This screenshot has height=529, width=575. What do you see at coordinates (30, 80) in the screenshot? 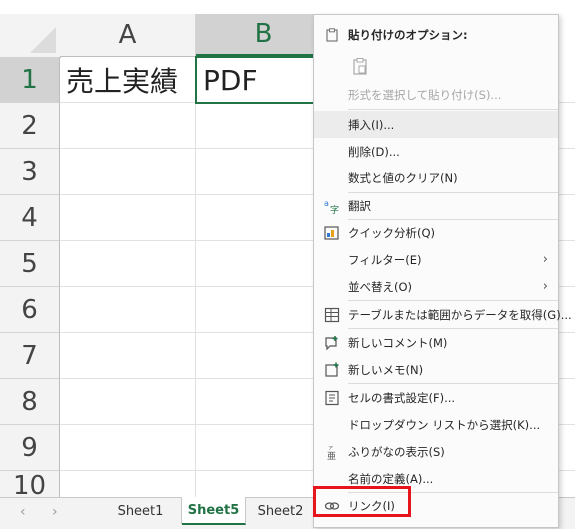
I see `row-header-1: 1` at bounding box center [30, 80].